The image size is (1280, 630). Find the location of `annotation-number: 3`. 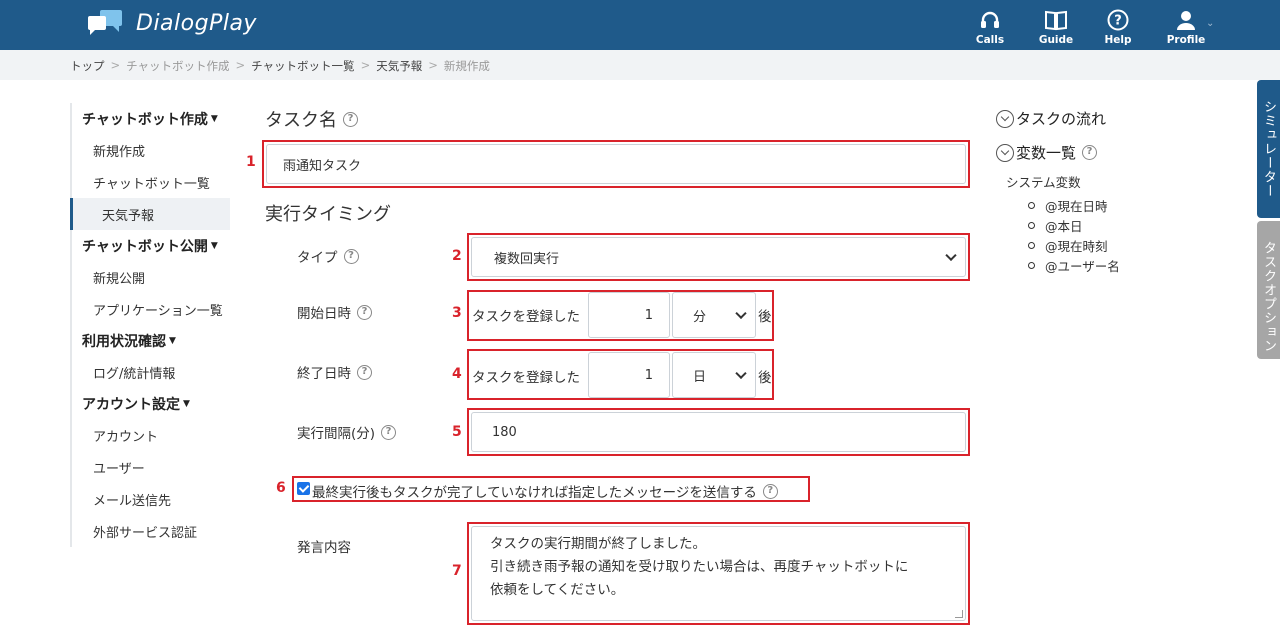

annotation-number: 3 is located at coordinates (457, 313).